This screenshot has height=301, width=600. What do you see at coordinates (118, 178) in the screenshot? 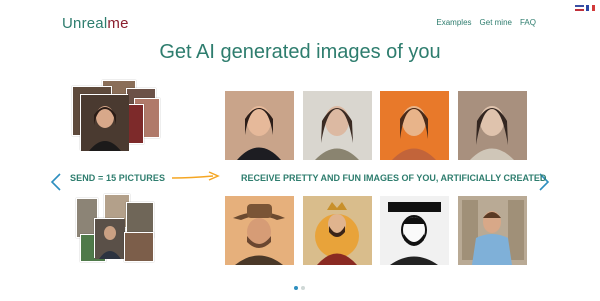
I see `send-label: SEND = 15 PICTURES` at bounding box center [118, 178].